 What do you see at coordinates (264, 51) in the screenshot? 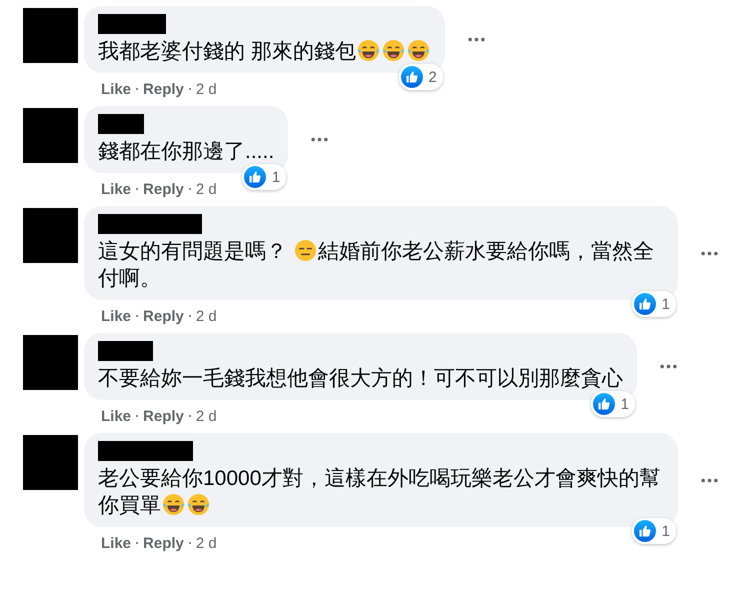
I see `comment-text: 我都老婆付錢的 那來的錢包` at bounding box center [264, 51].